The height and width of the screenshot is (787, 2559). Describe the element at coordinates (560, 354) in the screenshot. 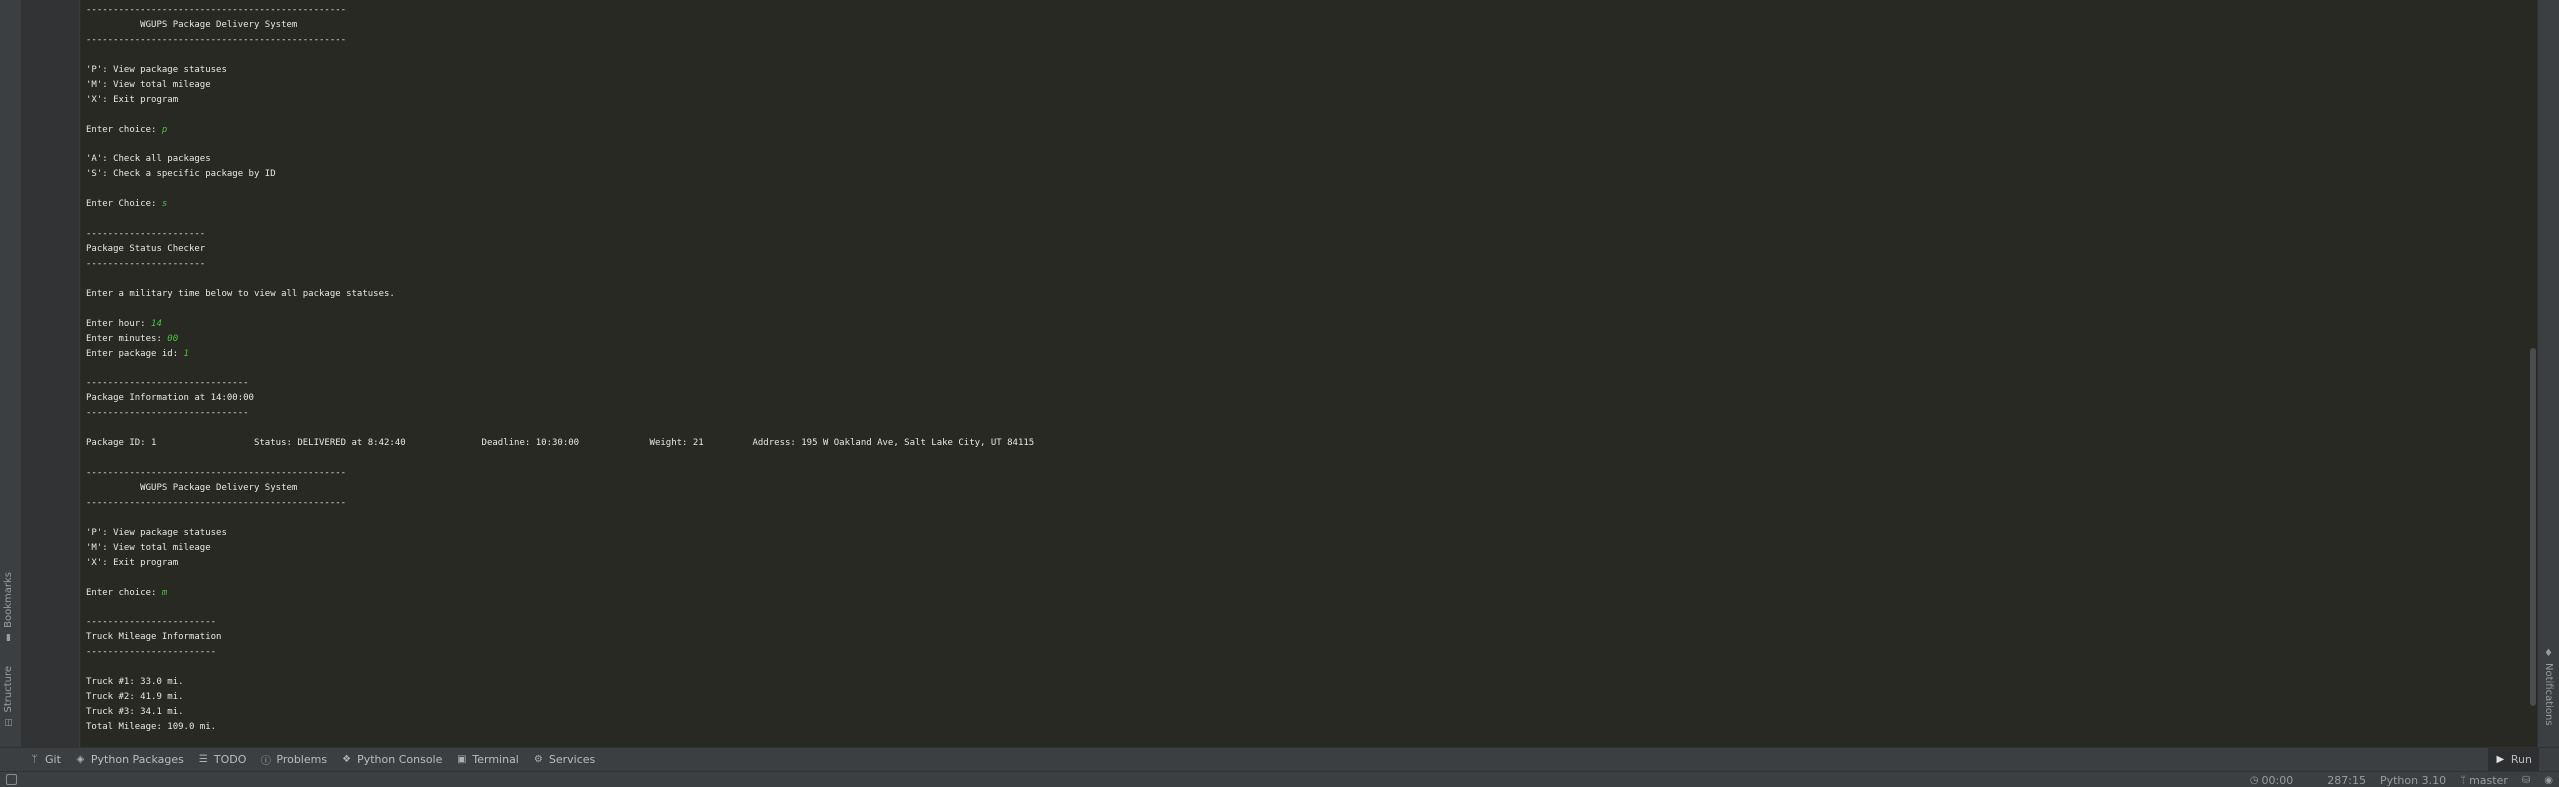

I see `console-line: Enter package id: 1` at that location.